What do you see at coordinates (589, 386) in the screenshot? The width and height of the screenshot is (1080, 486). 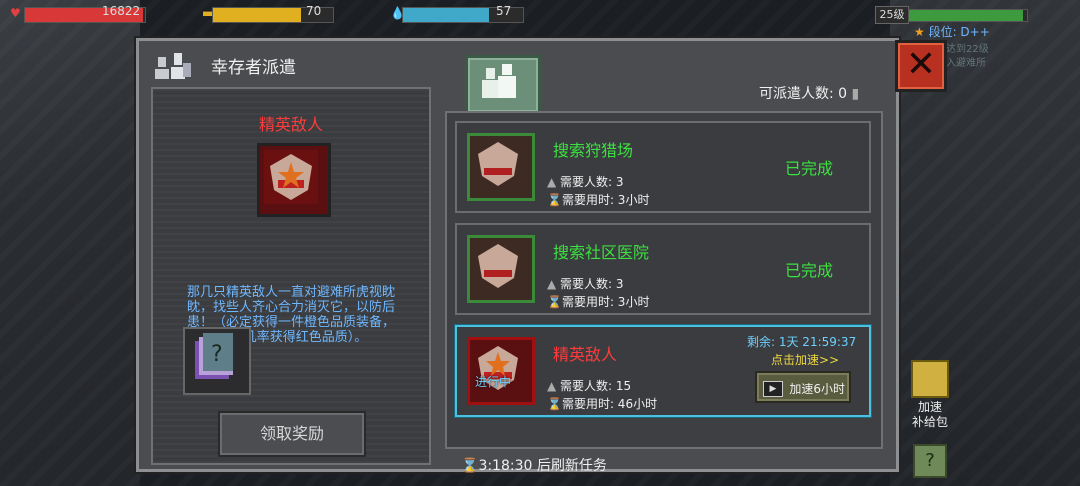 I see `task-people: ▲ 需要人数: 15` at bounding box center [589, 386].